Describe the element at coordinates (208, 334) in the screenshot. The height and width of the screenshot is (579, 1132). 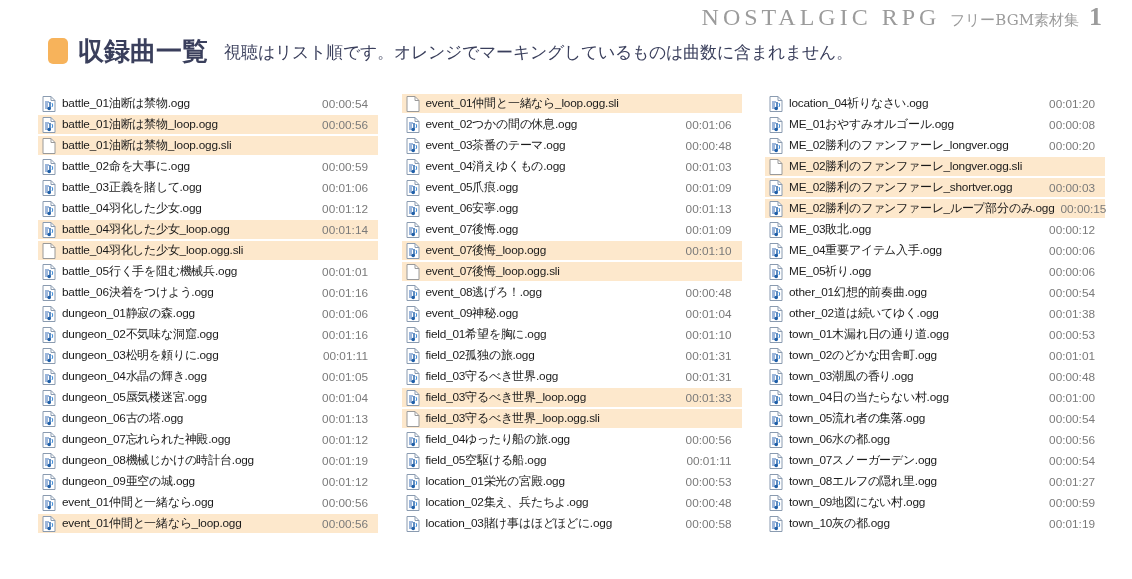
I see `file-row: dungeon_02不気味な洞窟.ogg 00:01:16` at that location.